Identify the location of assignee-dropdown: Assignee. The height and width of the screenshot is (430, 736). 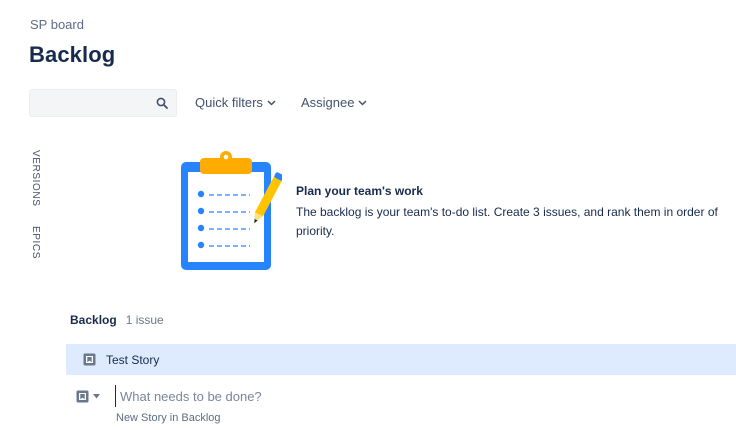
(334, 102).